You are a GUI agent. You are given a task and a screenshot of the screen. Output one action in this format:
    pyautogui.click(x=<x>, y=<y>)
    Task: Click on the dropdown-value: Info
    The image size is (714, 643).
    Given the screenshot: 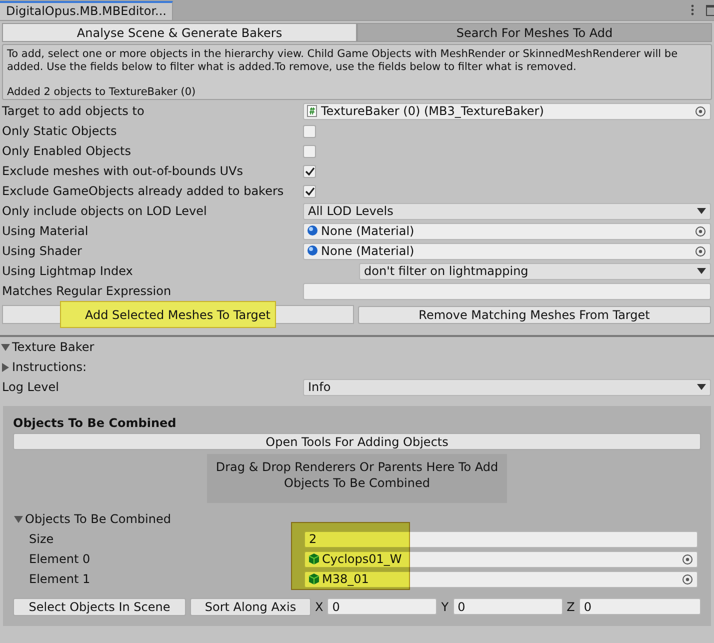 What is the action you would take?
    pyautogui.click(x=320, y=387)
    